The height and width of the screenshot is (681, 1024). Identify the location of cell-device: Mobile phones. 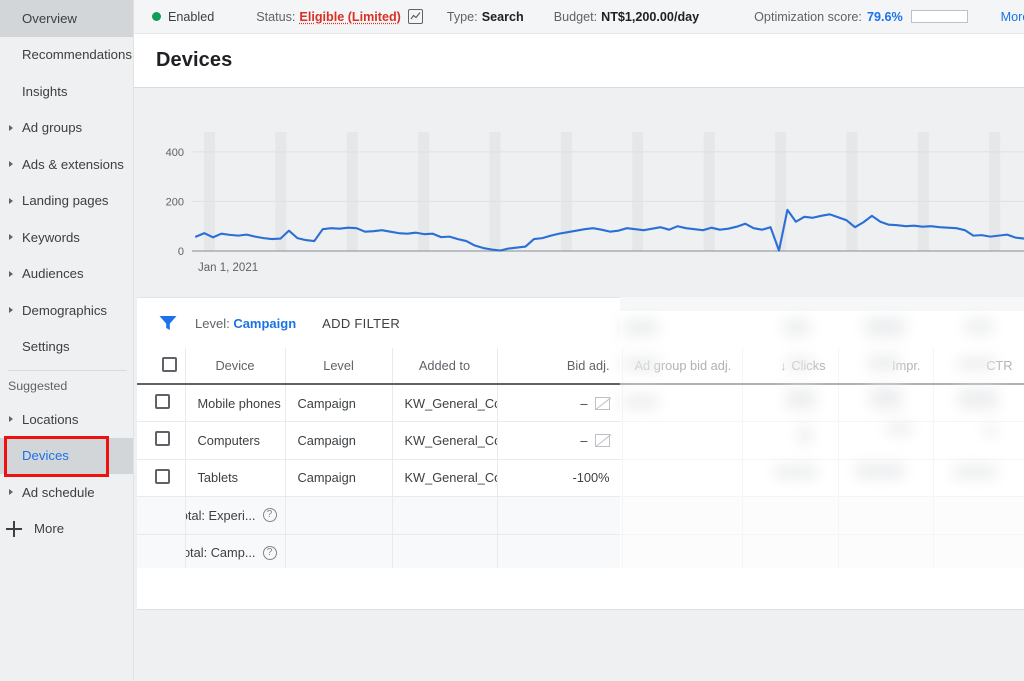
(235, 403).